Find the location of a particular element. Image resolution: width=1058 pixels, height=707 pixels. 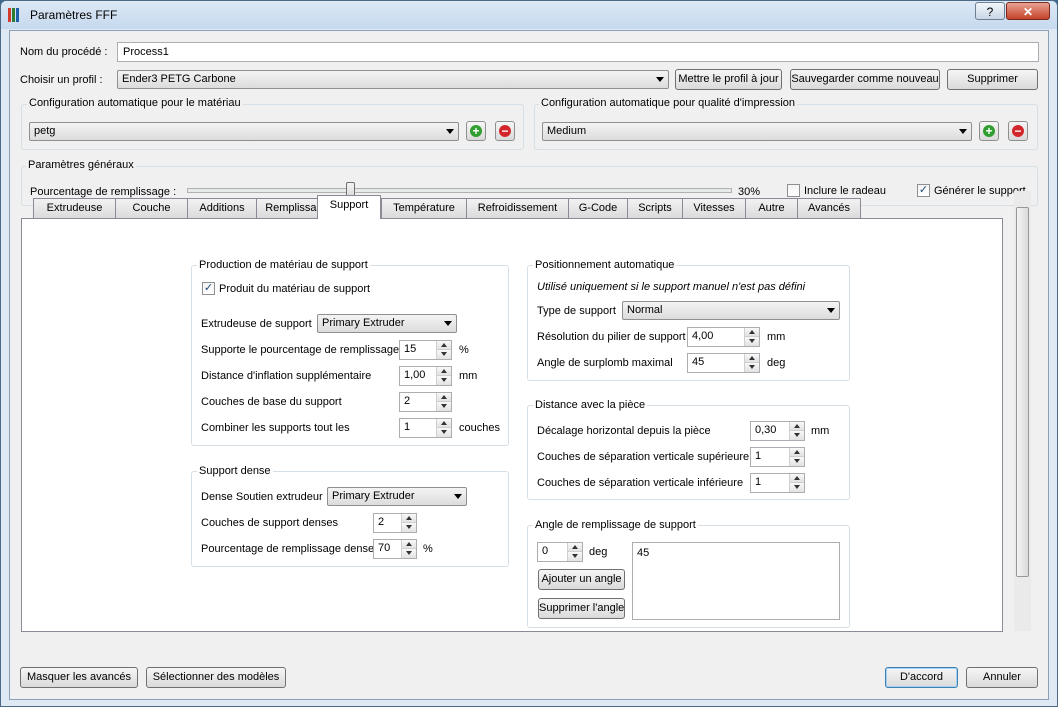

horizontal-offset-unit: mm is located at coordinates (820, 431).